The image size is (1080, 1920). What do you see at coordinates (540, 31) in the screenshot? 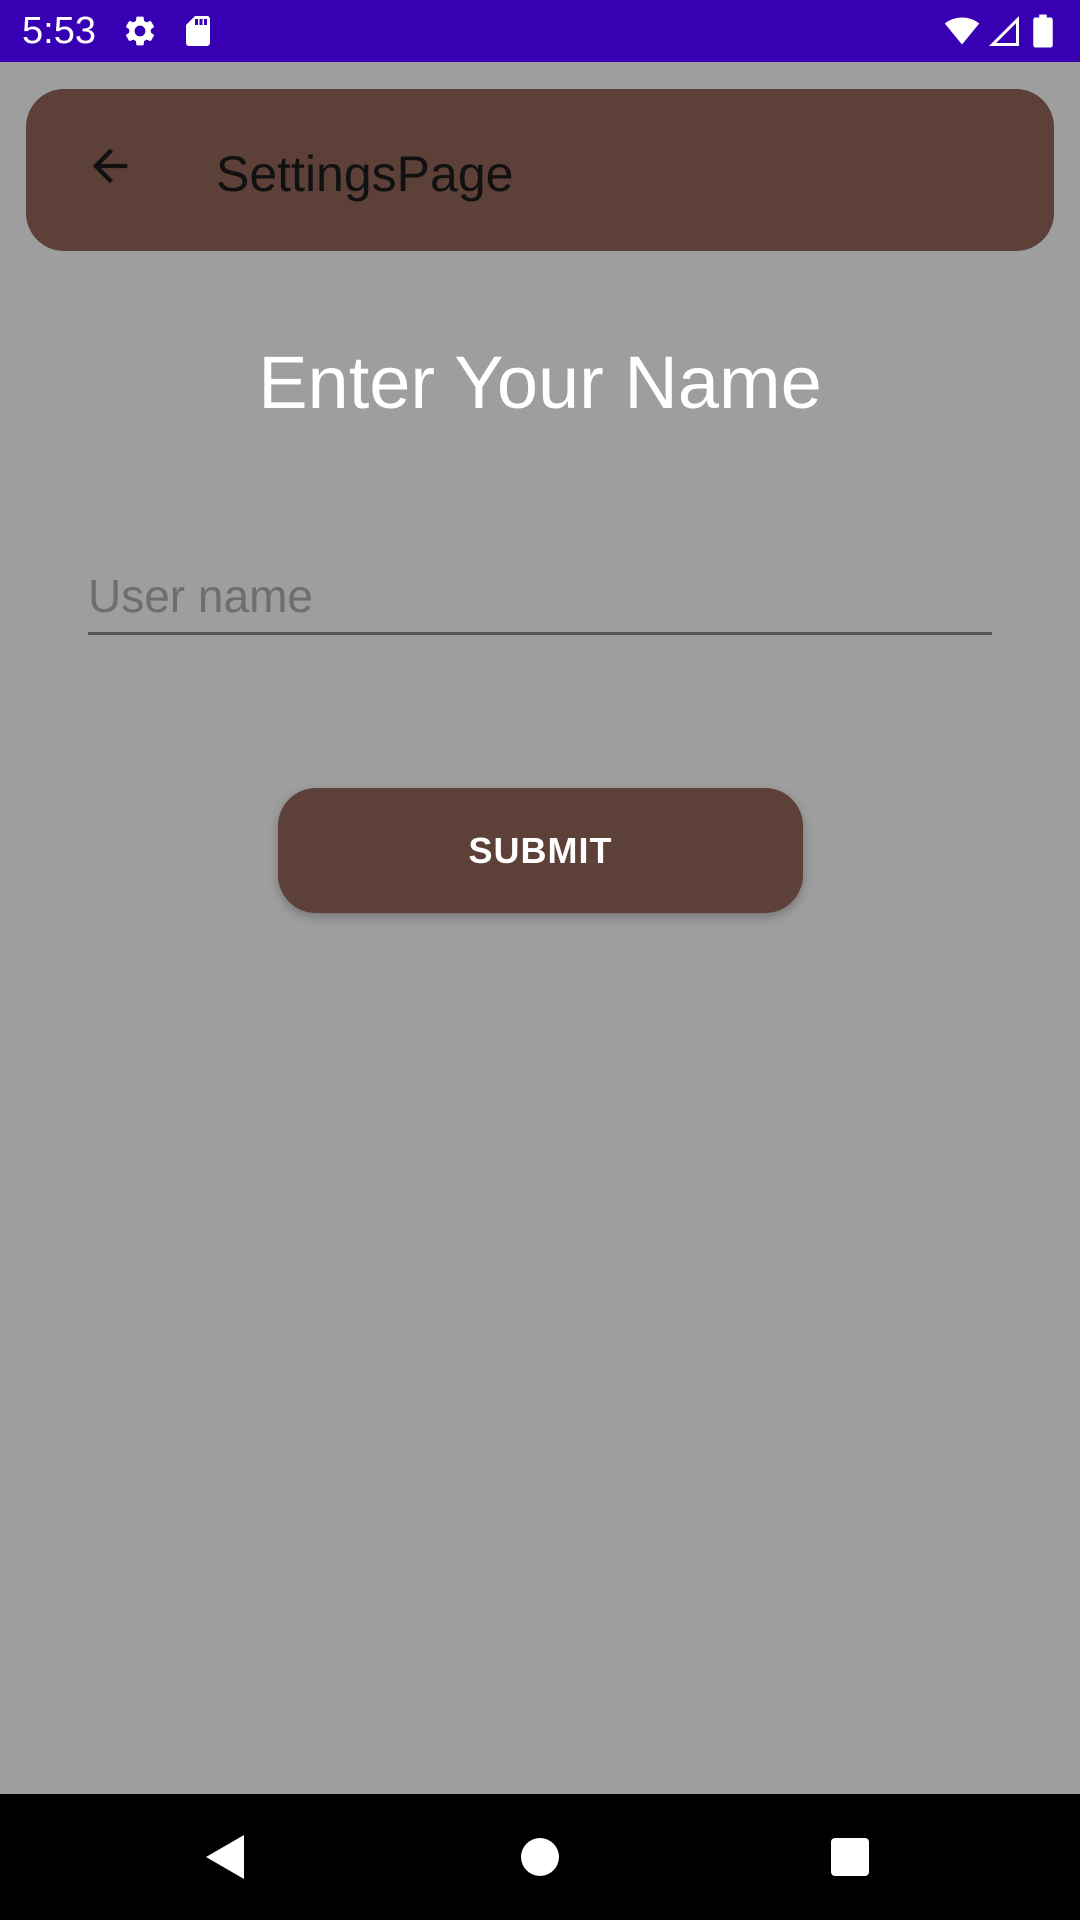
I see `status-bar: 5:53` at bounding box center [540, 31].